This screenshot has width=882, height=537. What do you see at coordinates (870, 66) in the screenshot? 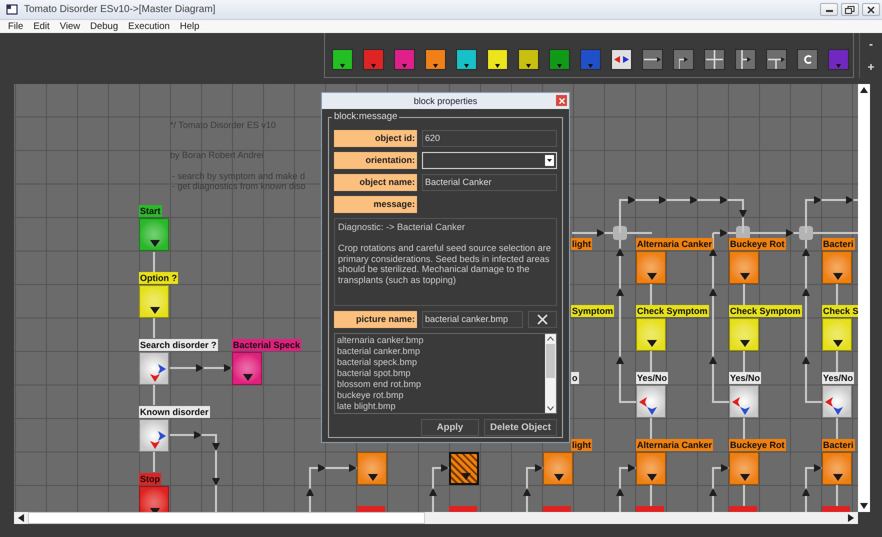
I see `zoom-button: +` at bounding box center [870, 66].